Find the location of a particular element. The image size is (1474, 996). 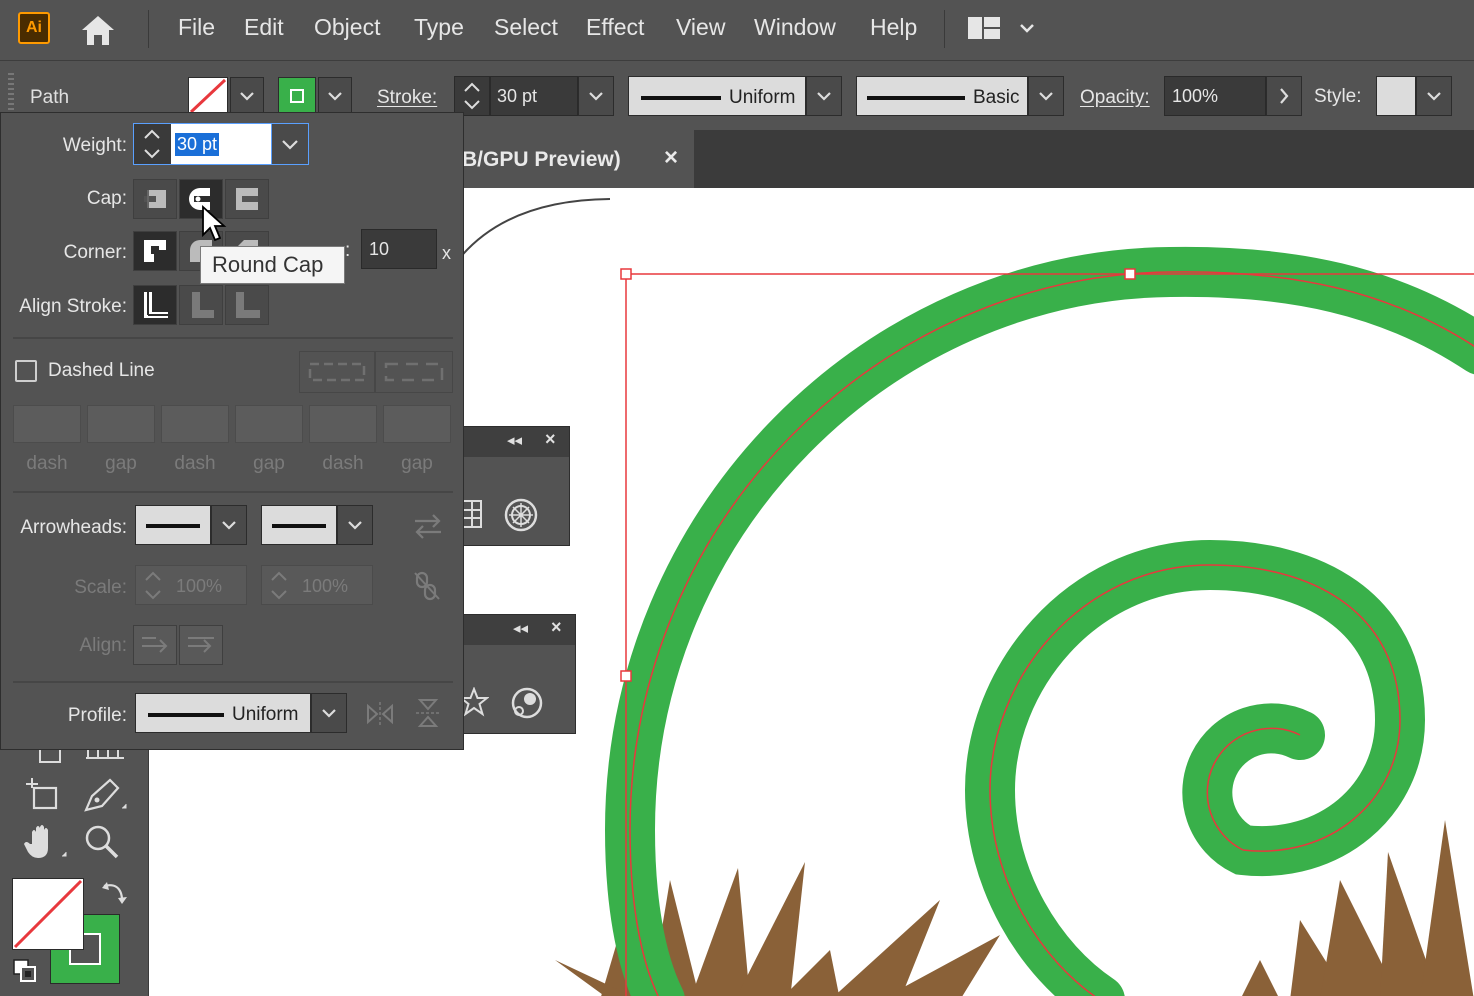

menu-window: Window is located at coordinates (795, 27).